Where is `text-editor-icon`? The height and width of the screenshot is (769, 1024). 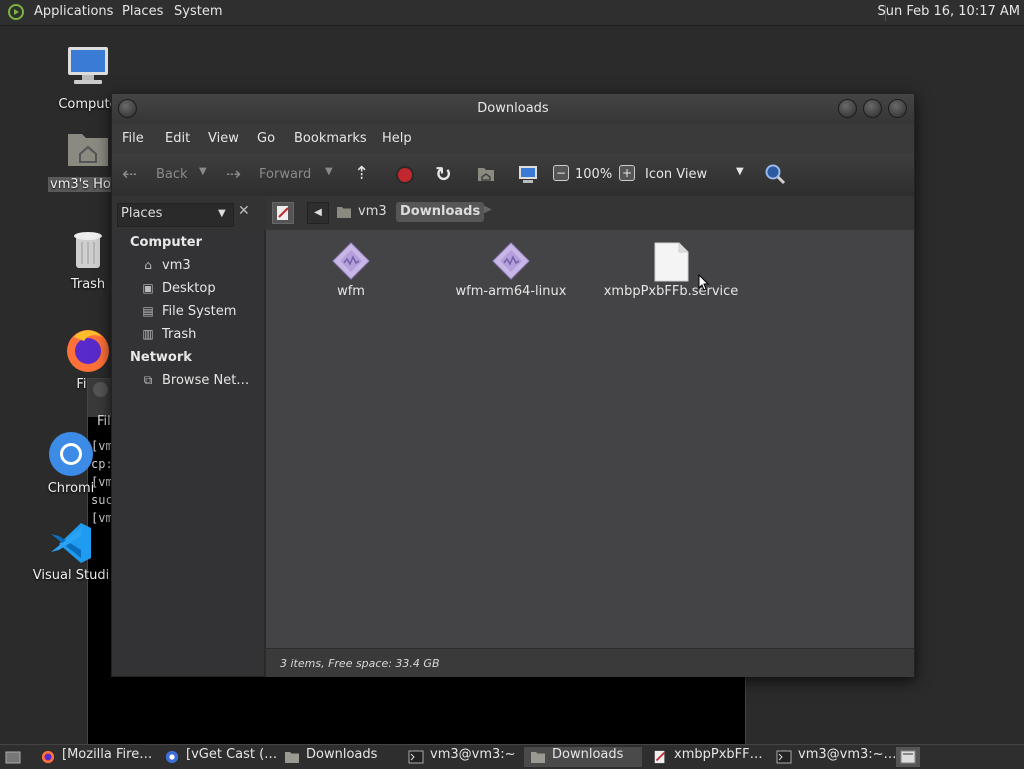
text-editor-icon is located at coordinates (659, 757).